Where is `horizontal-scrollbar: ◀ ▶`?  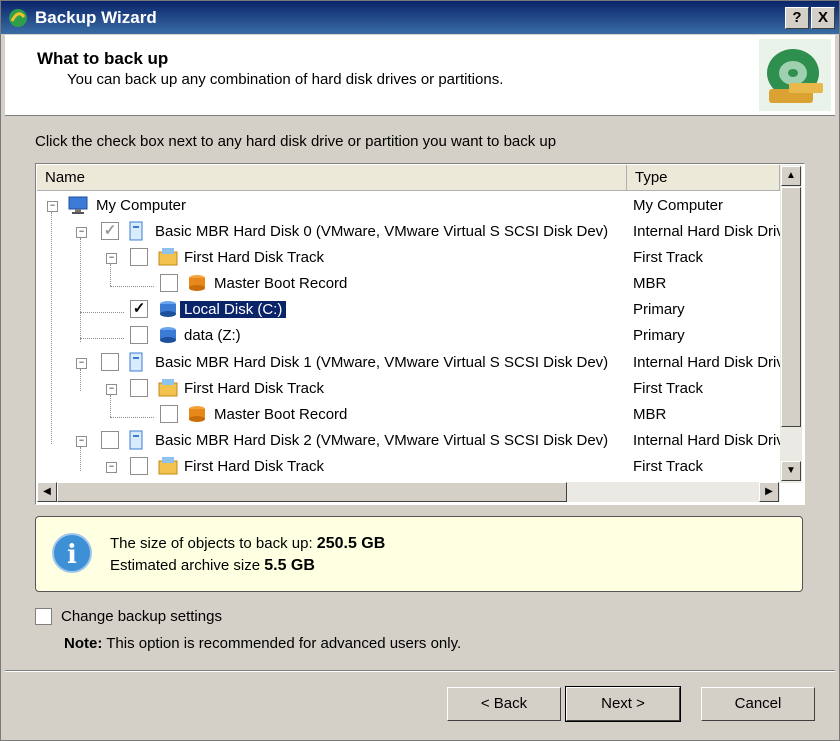 horizontal-scrollbar: ◀ ▶ is located at coordinates (408, 492).